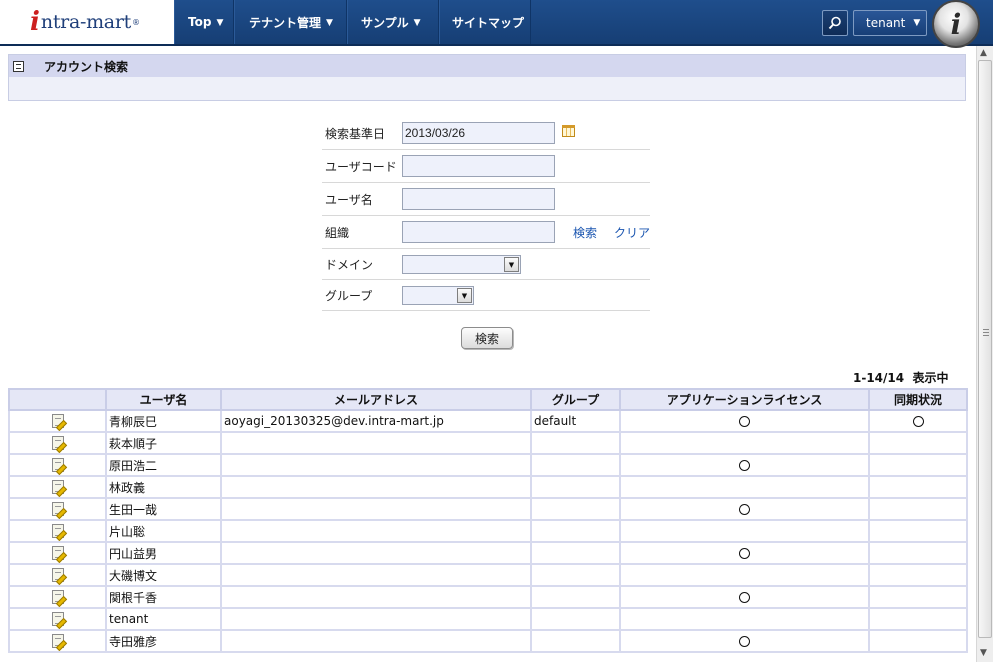 The width and height of the screenshot is (993, 662). I want to click on table-row: 林政義, so click(488, 487).